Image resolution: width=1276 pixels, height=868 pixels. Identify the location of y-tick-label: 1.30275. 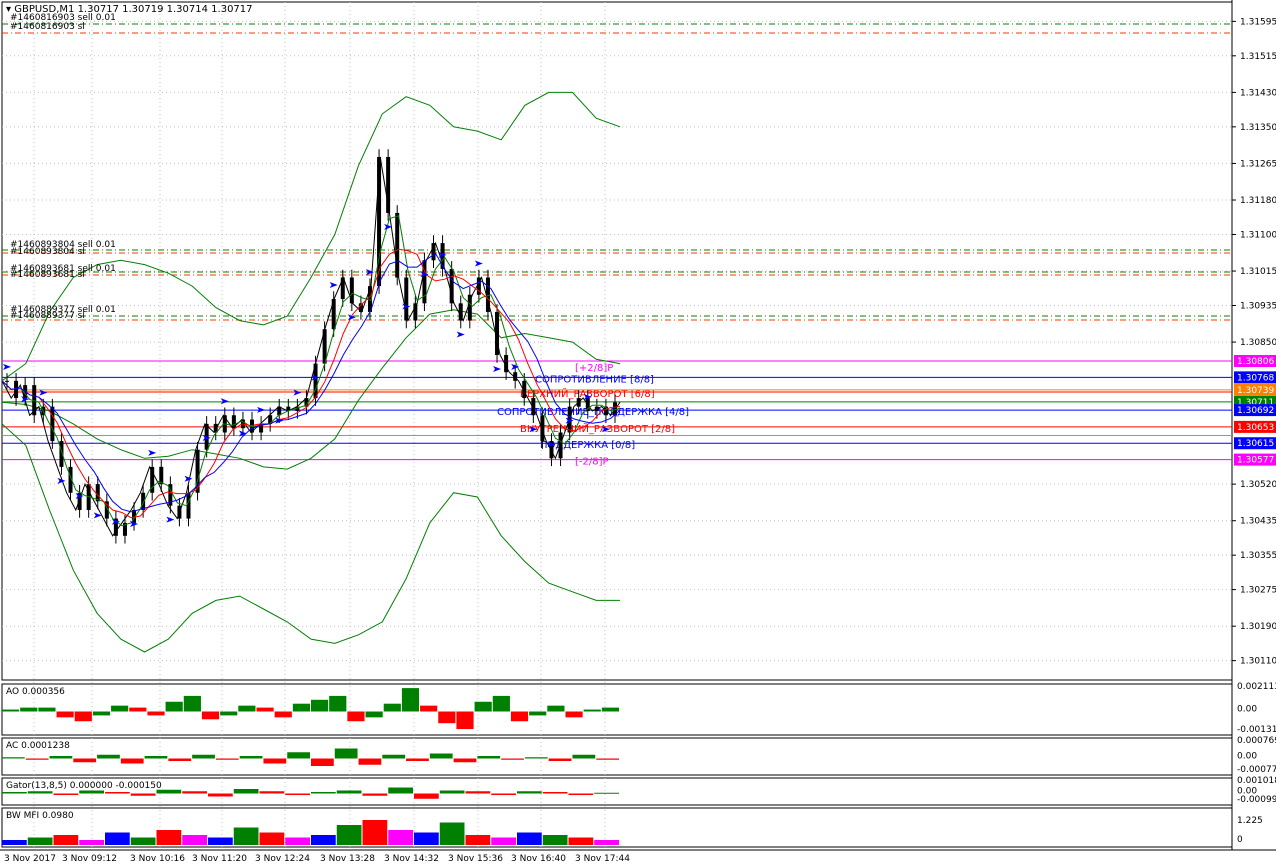
(1258, 591).